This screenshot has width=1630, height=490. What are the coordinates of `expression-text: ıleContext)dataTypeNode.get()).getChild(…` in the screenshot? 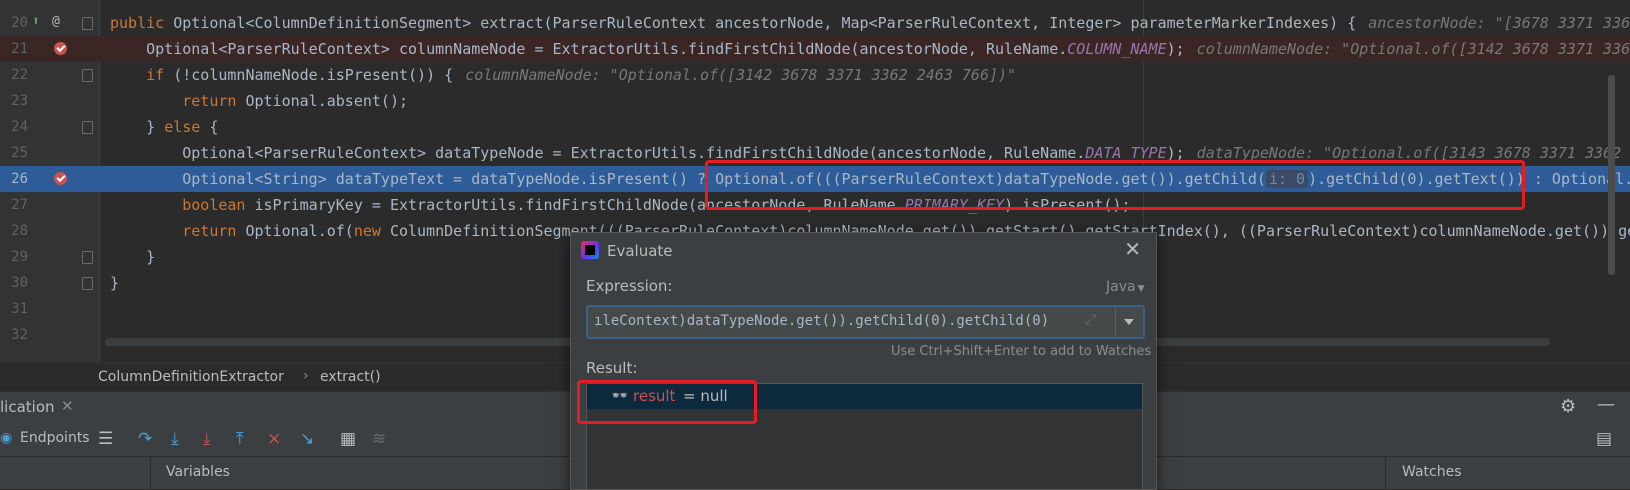 It's located at (821, 321).